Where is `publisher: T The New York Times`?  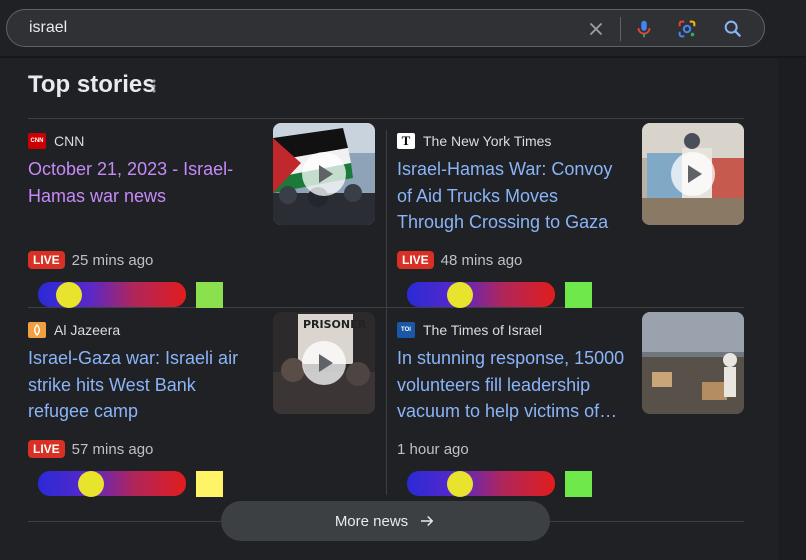 publisher: T The New York Times is located at coordinates (474, 141).